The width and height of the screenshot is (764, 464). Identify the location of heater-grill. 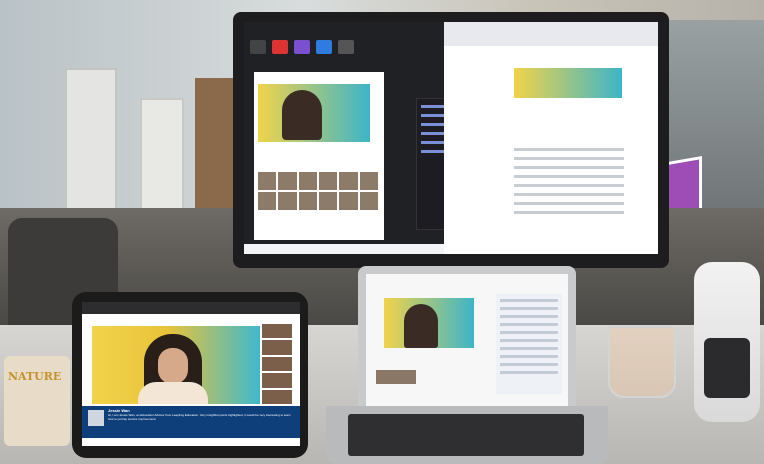
(727, 368).